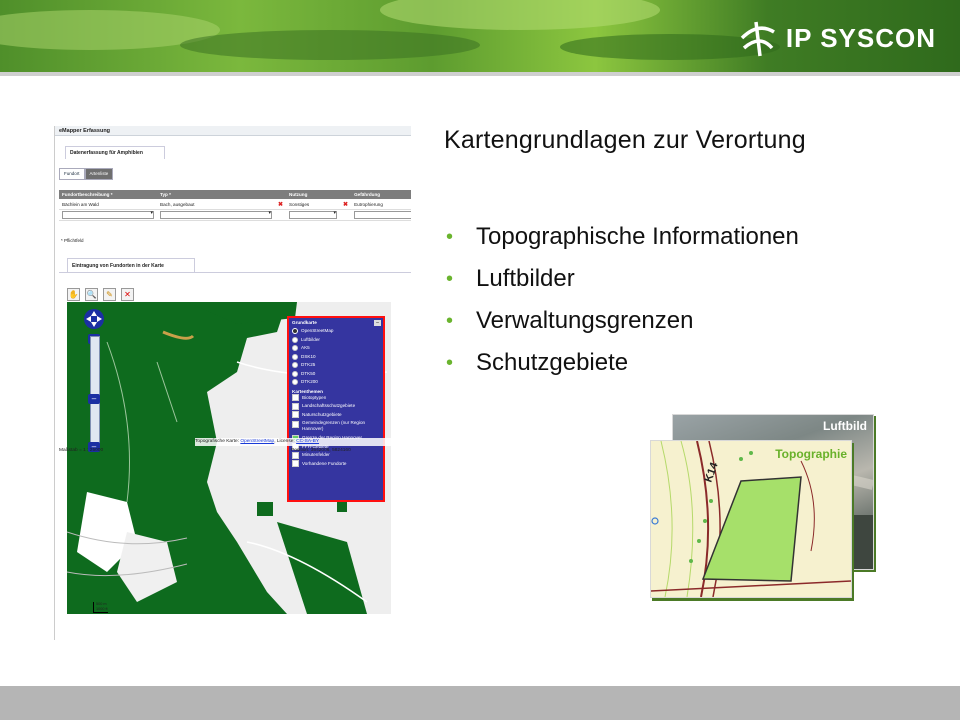  Describe the element at coordinates (127, 294) in the screenshot. I see `delete-icon: ✕` at that location.